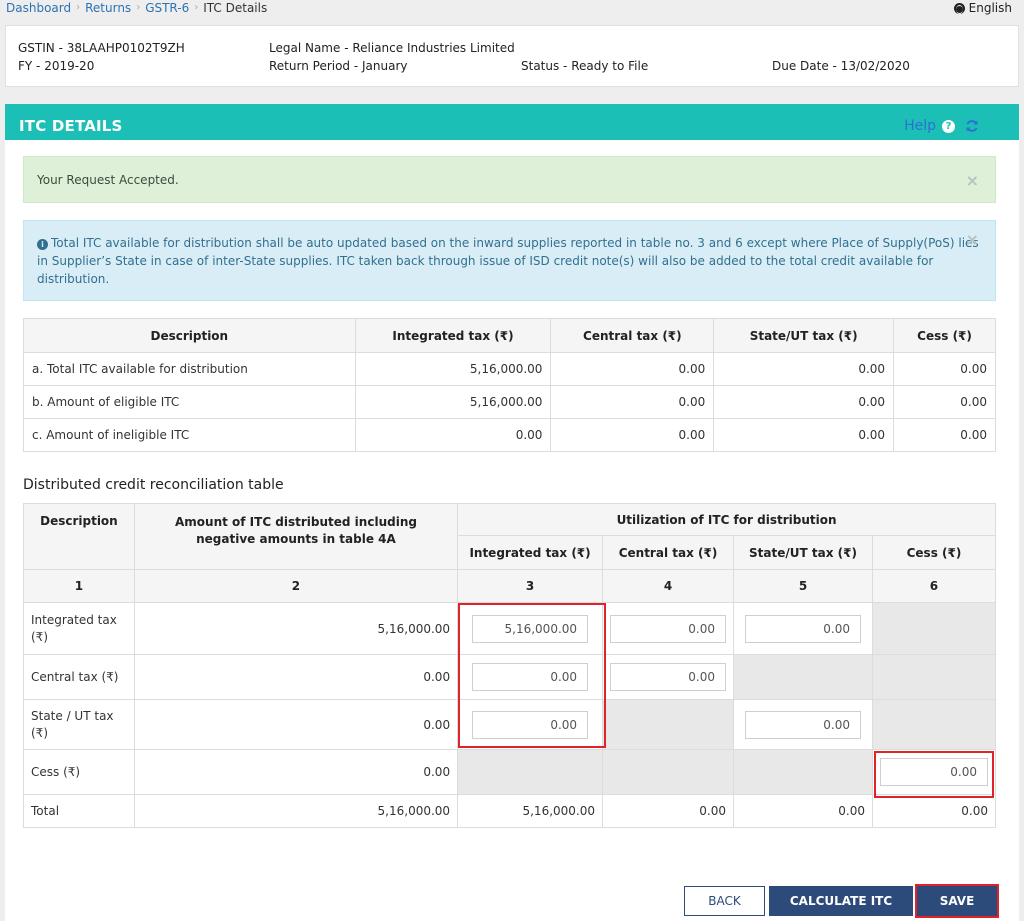 This screenshot has height=921, width=1024. Describe the element at coordinates (235, 8) in the screenshot. I see `breadcrumb-current: ITC Details` at that location.